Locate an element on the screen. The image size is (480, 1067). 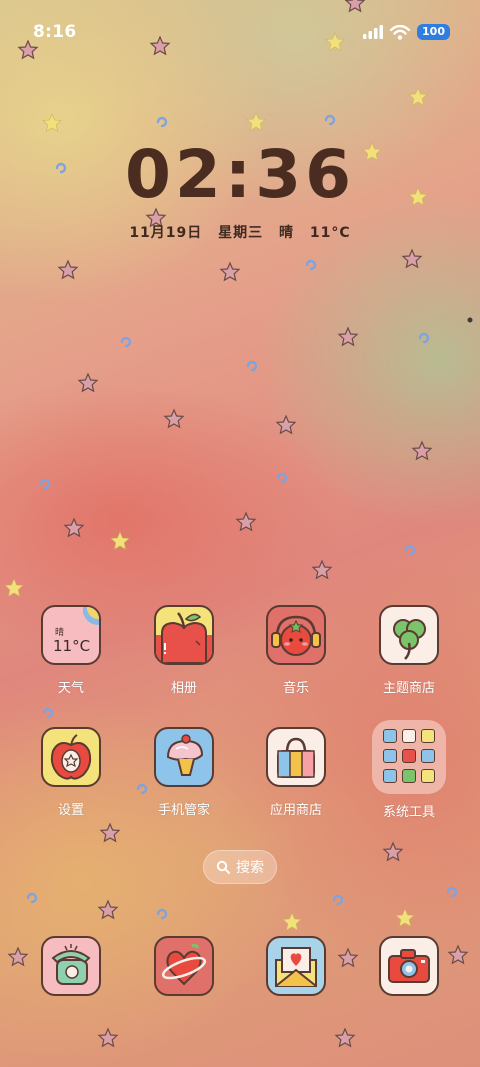
clover-icon is located at coordinates (409, 635).